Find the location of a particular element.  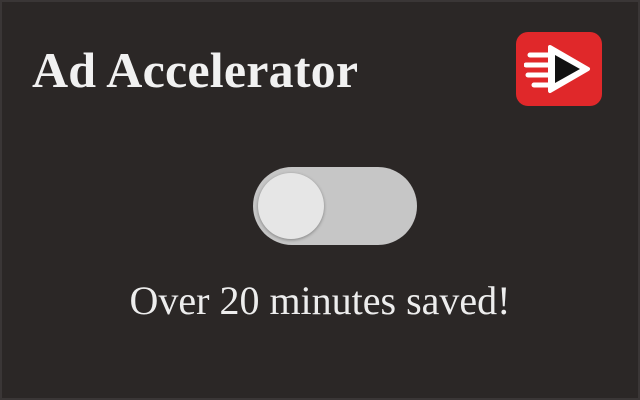

toggle-knob is located at coordinates (291, 206).